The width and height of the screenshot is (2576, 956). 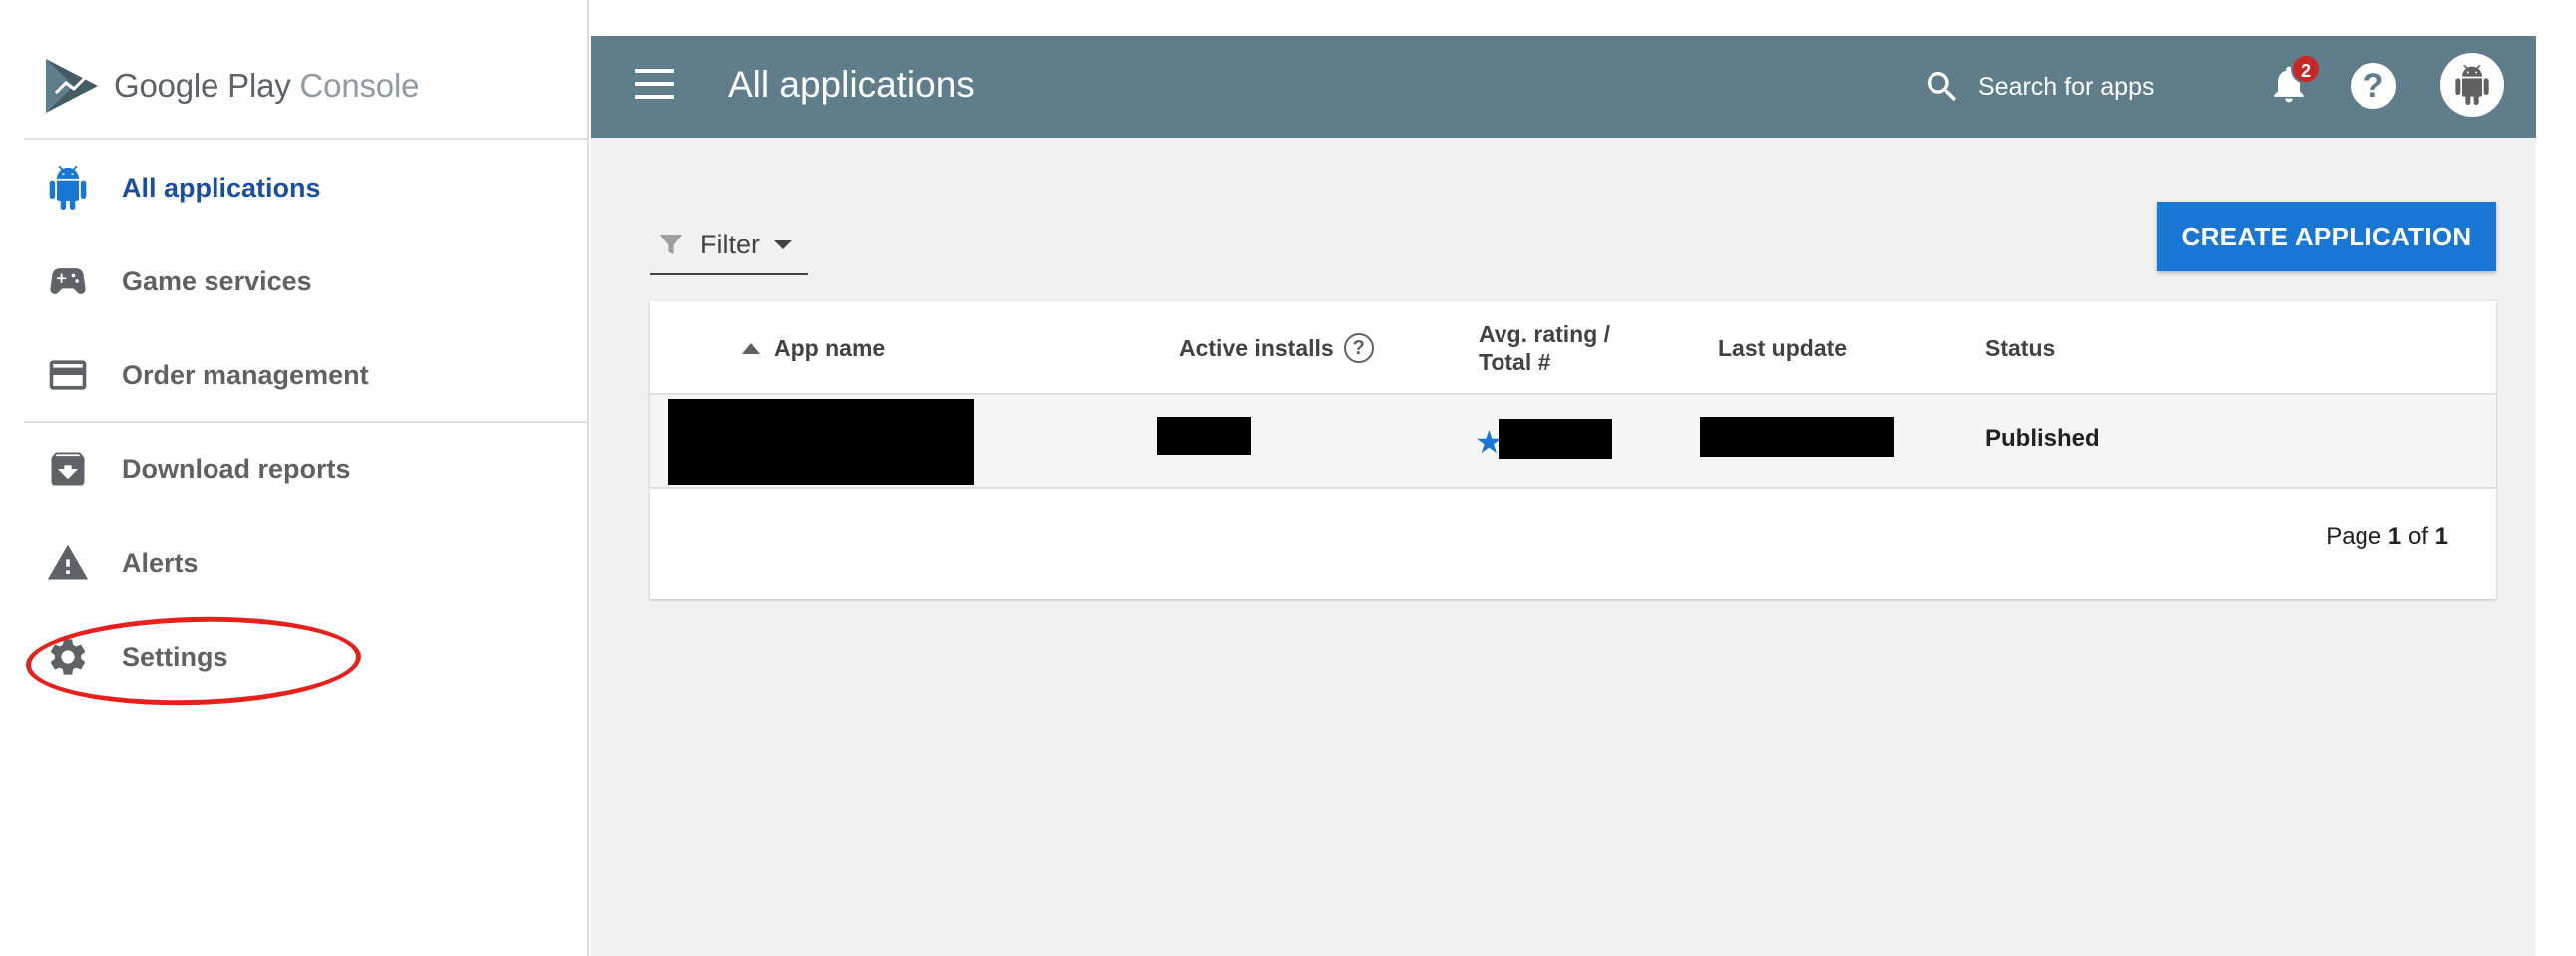 What do you see at coordinates (1545, 334) in the screenshot?
I see `column-label-line1: Avg. rating /` at bounding box center [1545, 334].